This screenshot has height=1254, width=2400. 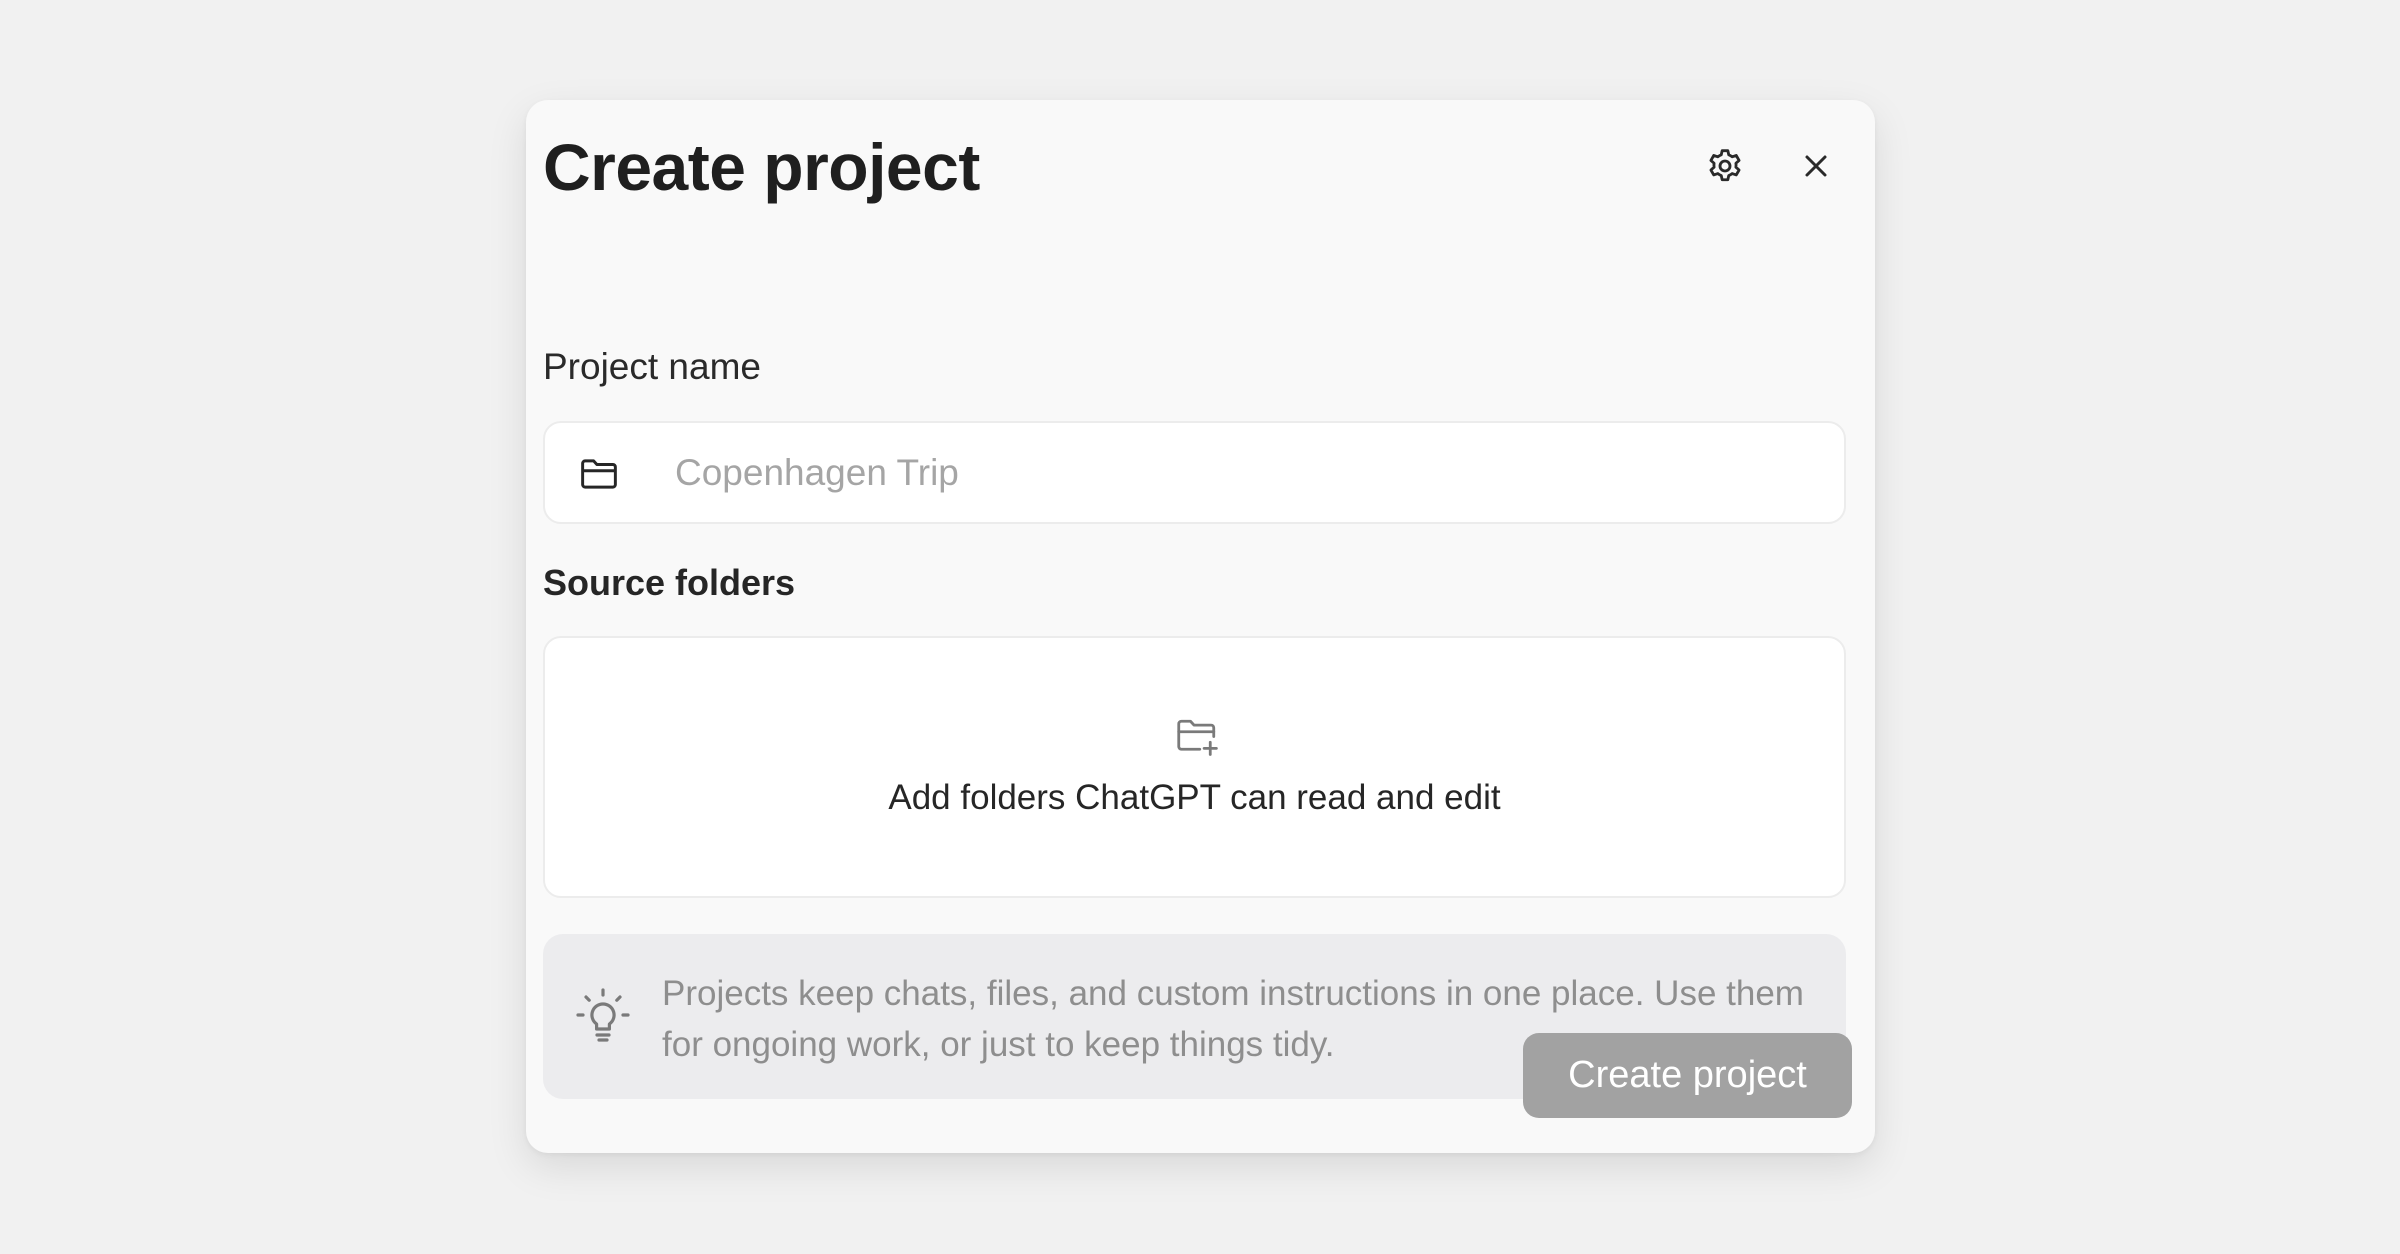 I want to click on settings-button, so click(x=1725, y=166).